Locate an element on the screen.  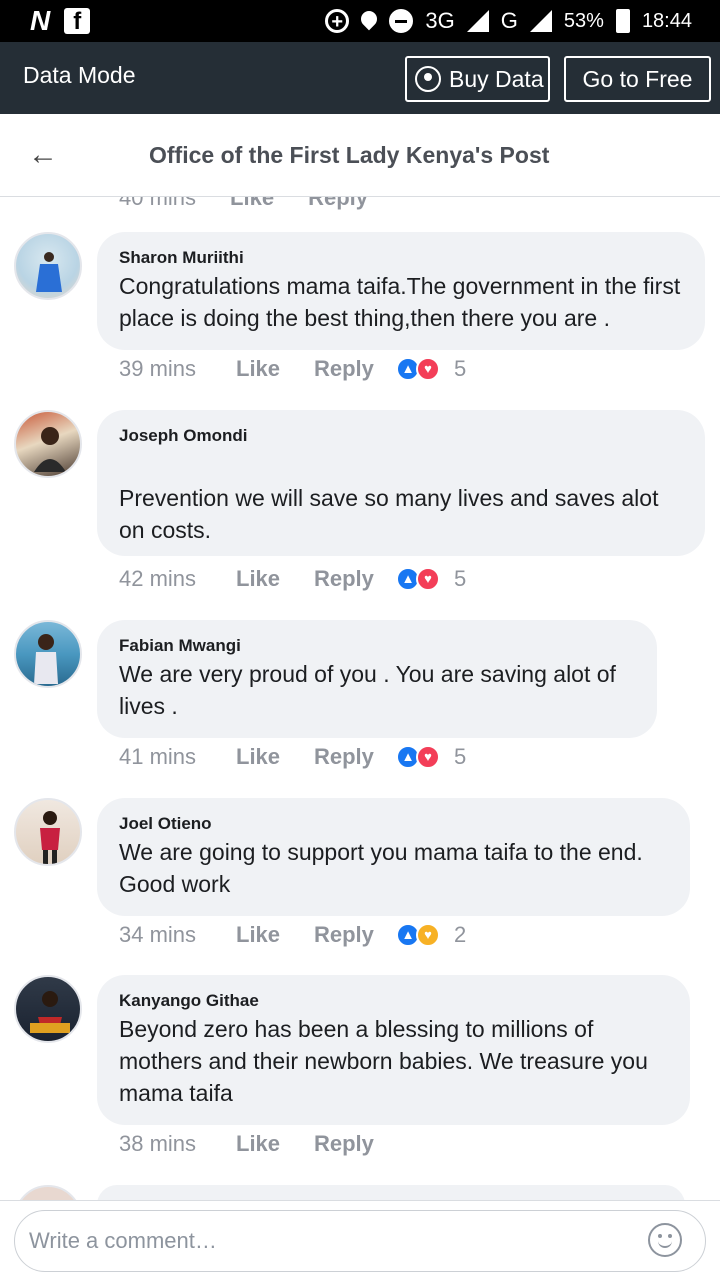
signal-icon is located at coordinates (477, 21).